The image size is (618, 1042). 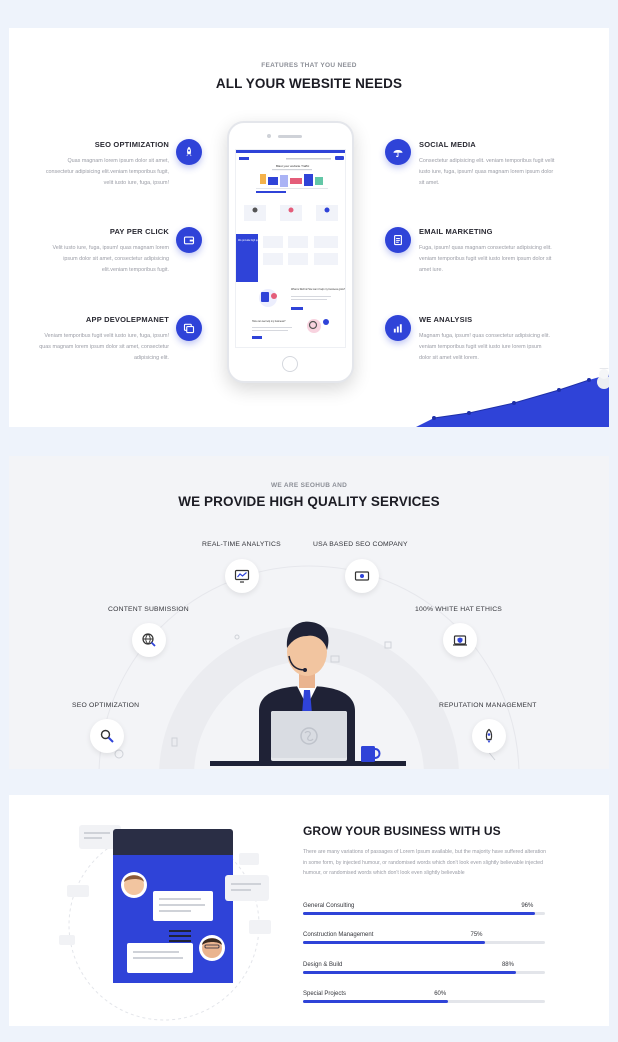 What do you see at coordinates (424, 938) in the screenshot?
I see `progress-item: Construction Management 75%` at bounding box center [424, 938].